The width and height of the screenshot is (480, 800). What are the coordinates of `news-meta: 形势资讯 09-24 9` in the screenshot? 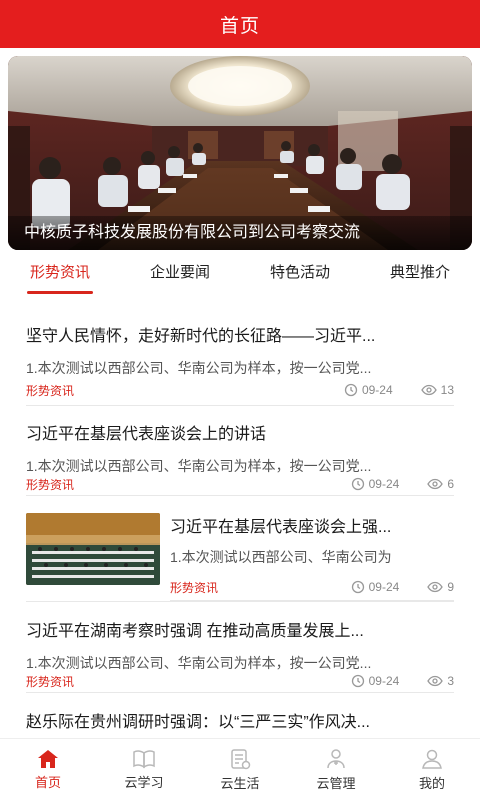 It's located at (312, 587).